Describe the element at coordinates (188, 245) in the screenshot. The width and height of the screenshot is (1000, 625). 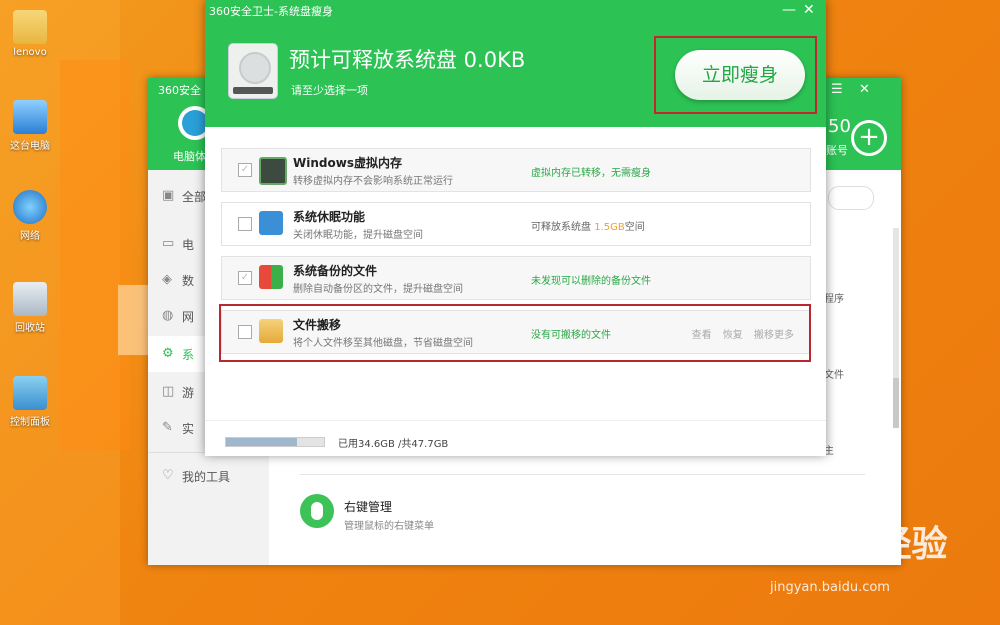
I see `sidebar-item-label: 电` at that location.